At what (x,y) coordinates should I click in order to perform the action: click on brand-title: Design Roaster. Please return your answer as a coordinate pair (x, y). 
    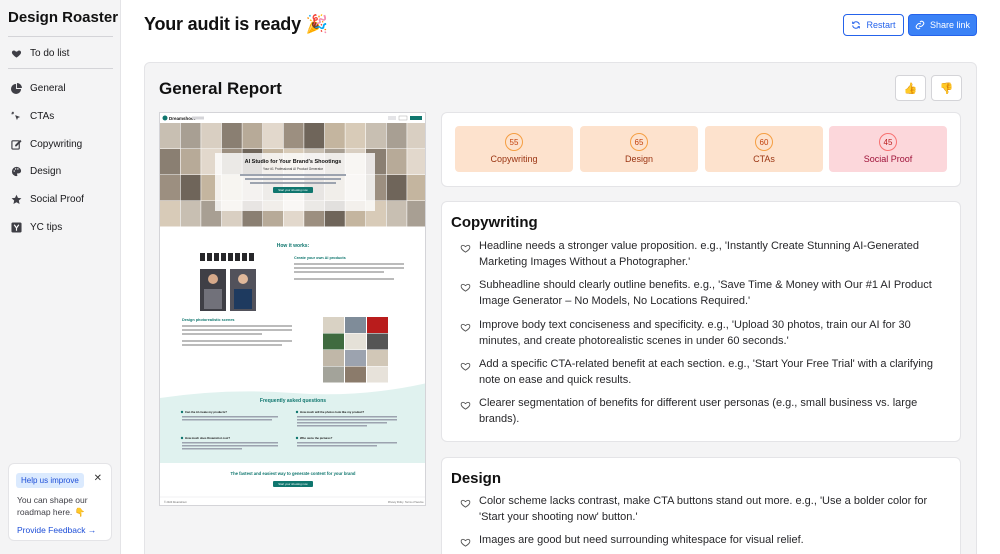
    Looking at the image, I should click on (63, 17).